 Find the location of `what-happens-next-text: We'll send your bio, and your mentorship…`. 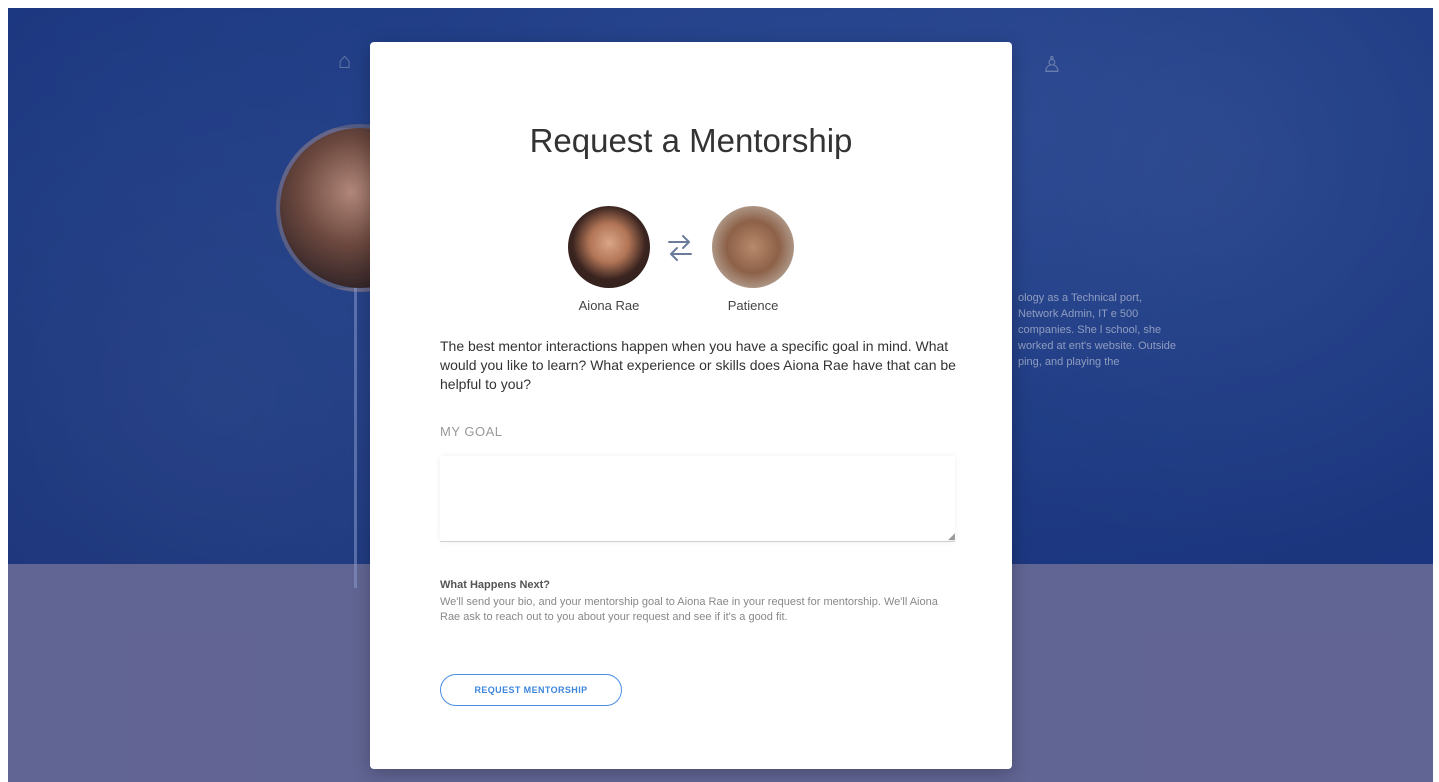

what-happens-next-text: We'll send your bio, and your mentorship… is located at coordinates (689, 609).